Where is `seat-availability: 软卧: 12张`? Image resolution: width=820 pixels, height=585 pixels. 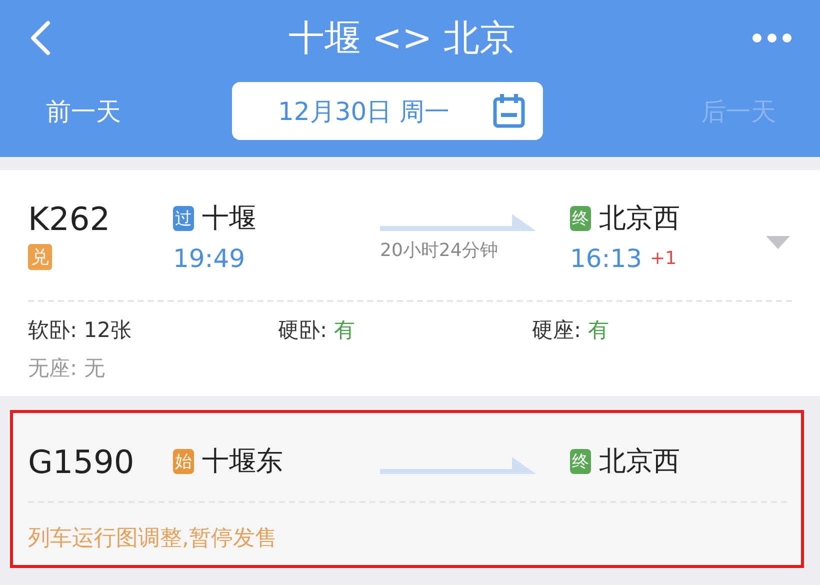 seat-availability: 软卧: 12张 is located at coordinates (80, 330).